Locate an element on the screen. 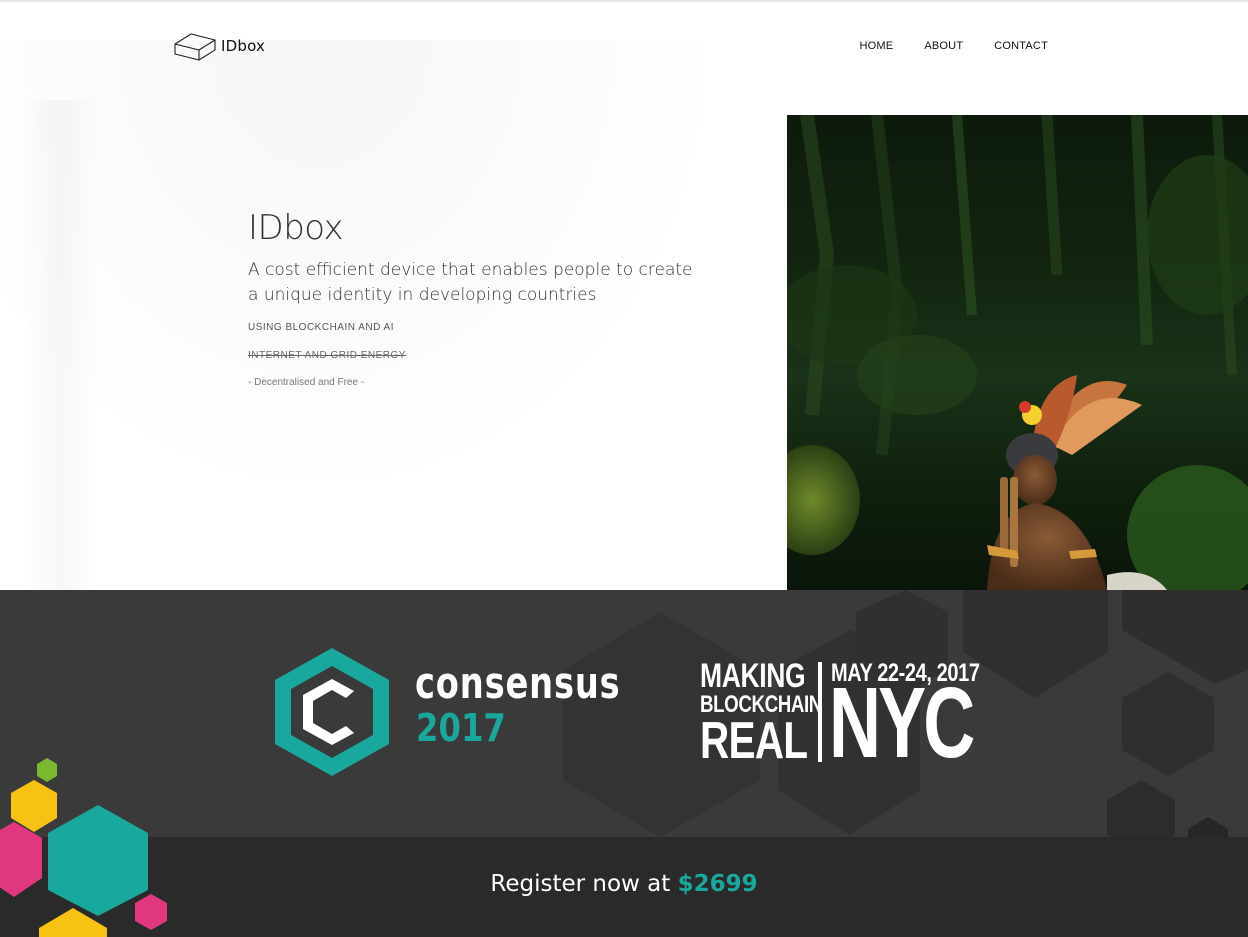 The height and width of the screenshot is (937, 1248). register-cta: Register now at $2699 is located at coordinates (624, 884).